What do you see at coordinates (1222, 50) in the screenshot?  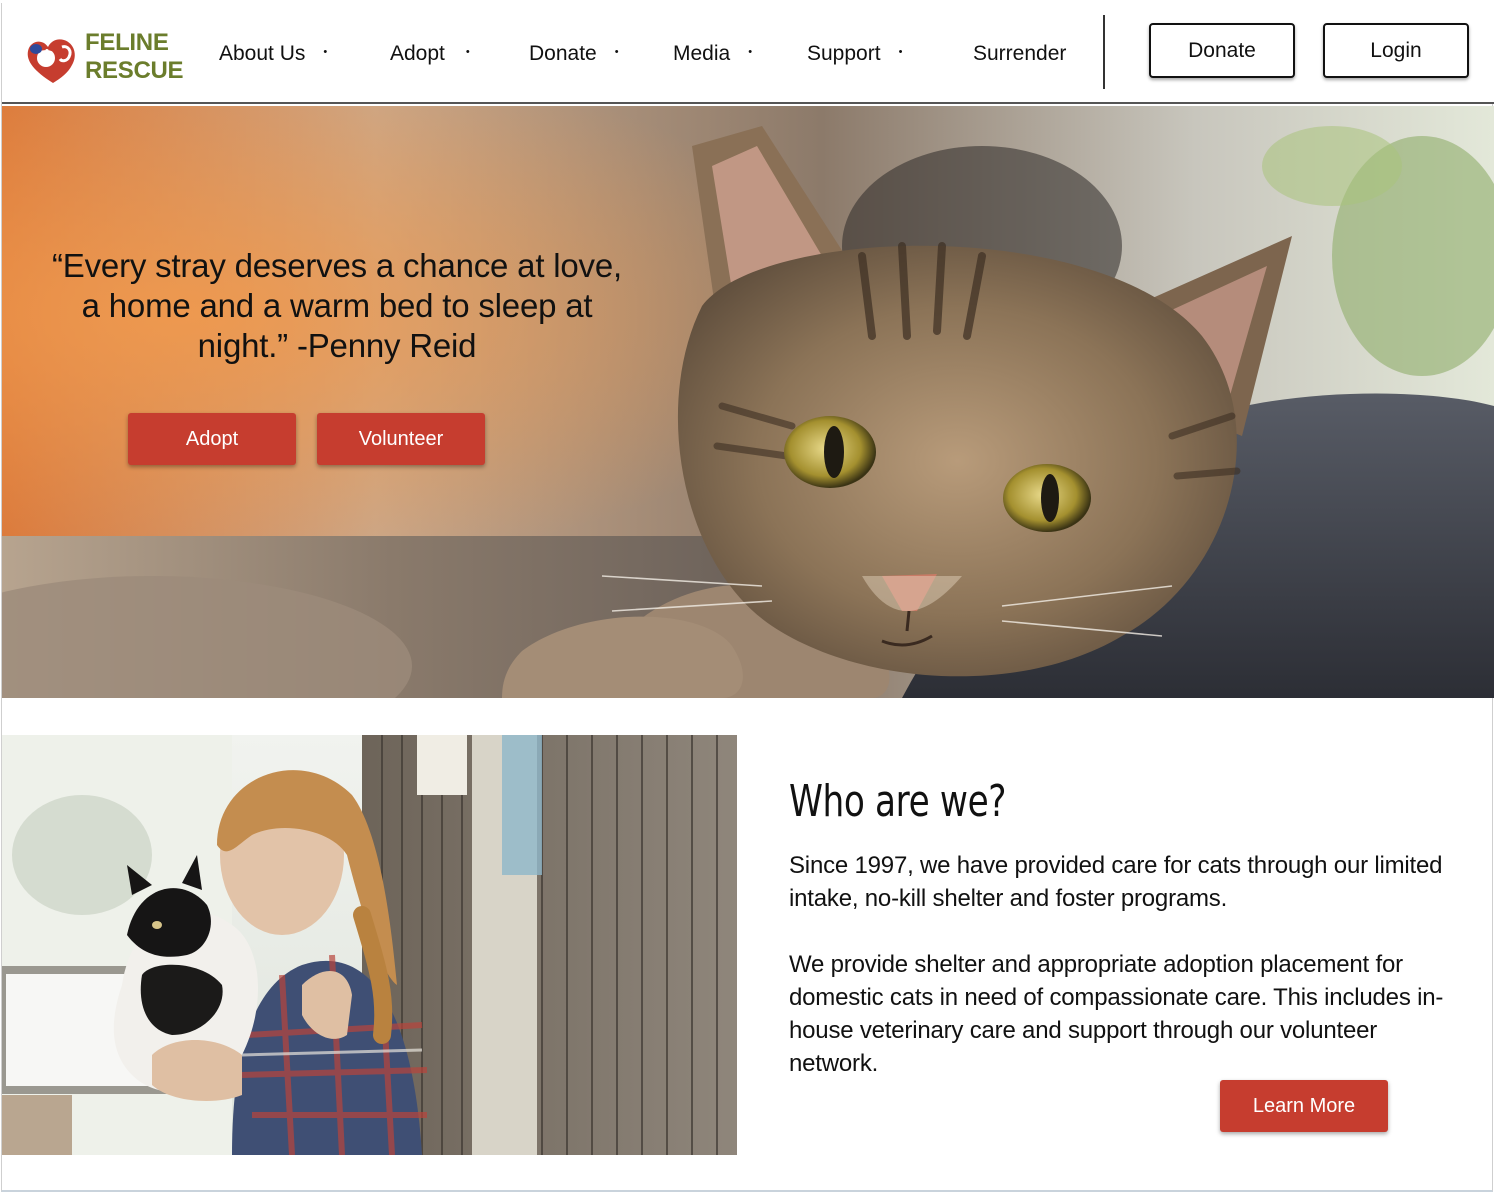 I see `donate-button: Donate` at bounding box center [1222, 50].